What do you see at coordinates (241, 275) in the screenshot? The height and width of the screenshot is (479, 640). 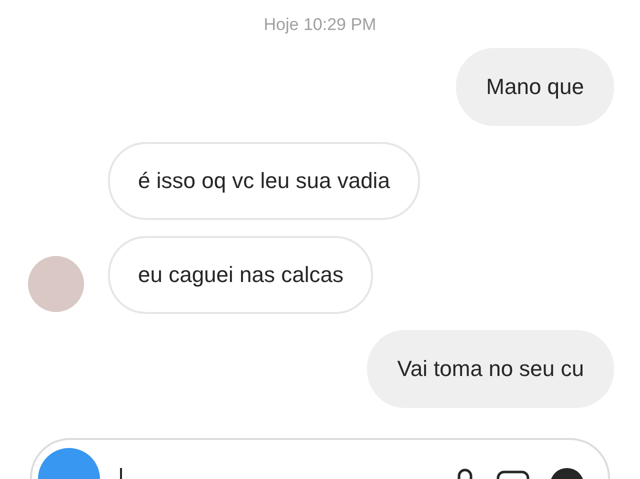 I see `message-bubble: eu caguei nas calcas` at bounding box center [241, 275].